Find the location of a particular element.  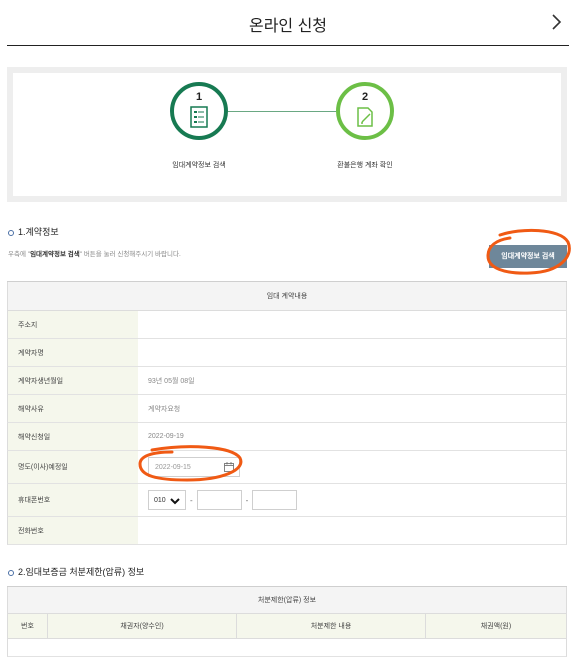

phone-middle-input is located at coordinates (219, 500).